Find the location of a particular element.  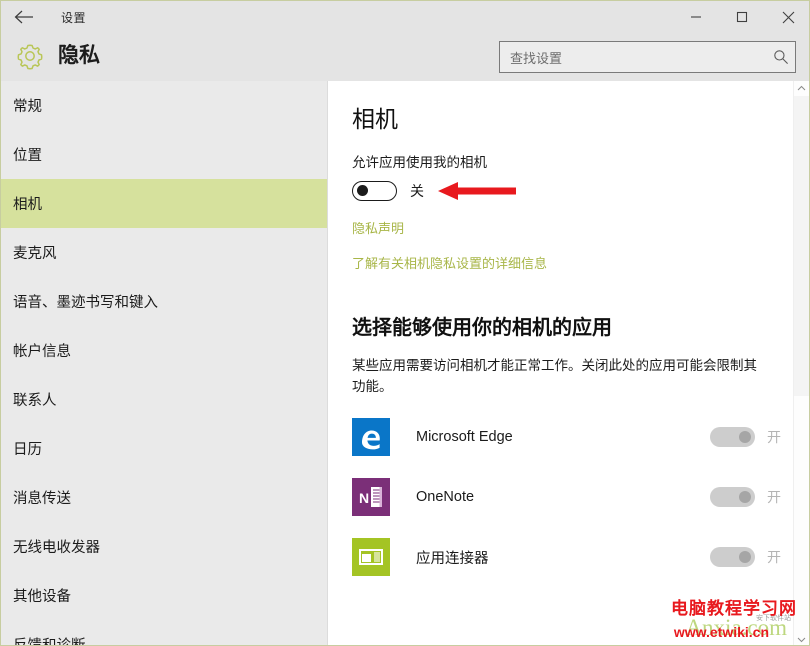

section-title: 相机 is located at coordinates (375, 119).